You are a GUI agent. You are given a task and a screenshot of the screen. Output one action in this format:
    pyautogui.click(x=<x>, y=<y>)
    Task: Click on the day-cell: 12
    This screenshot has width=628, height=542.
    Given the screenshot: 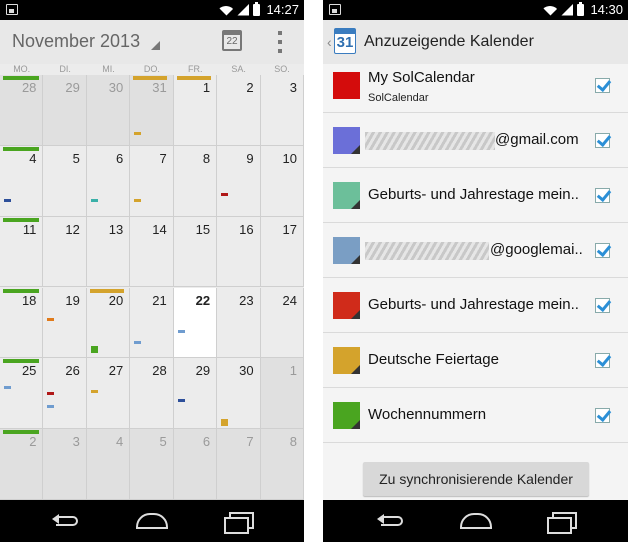 What is the action you would take?
    pyautogui.click(x=65, y=252)
    